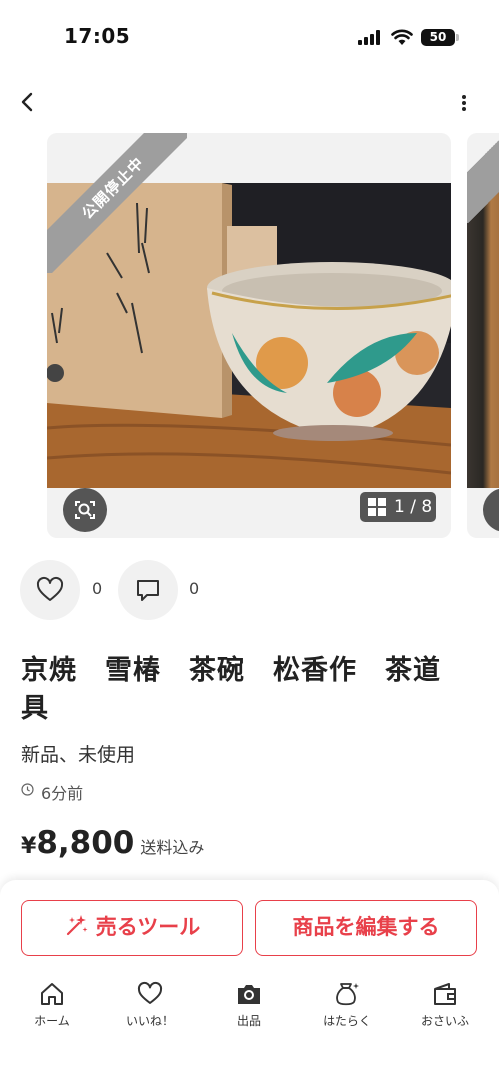 The height and width of the screenshot is (1080, 499). I want to click on edit-item-button: 商品を編集する, so click(366, 928).